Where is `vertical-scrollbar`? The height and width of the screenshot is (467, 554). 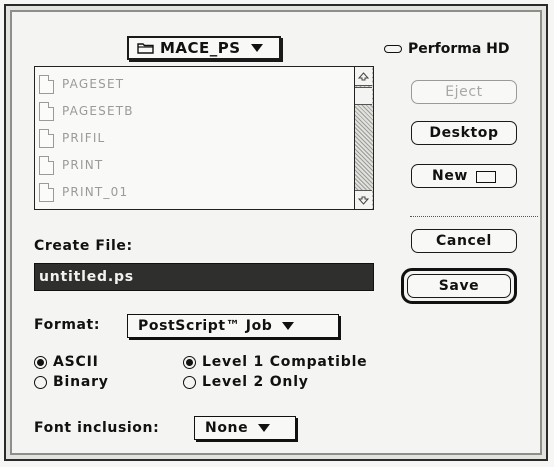
vertical-scrollbar is located at coordinates (363, 138).